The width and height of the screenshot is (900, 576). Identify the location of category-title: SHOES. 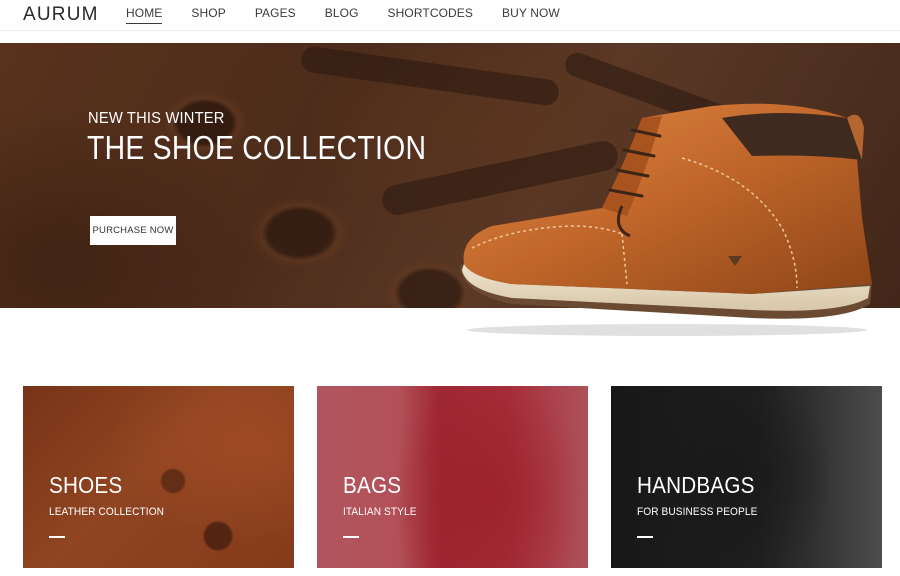
(86, 485).